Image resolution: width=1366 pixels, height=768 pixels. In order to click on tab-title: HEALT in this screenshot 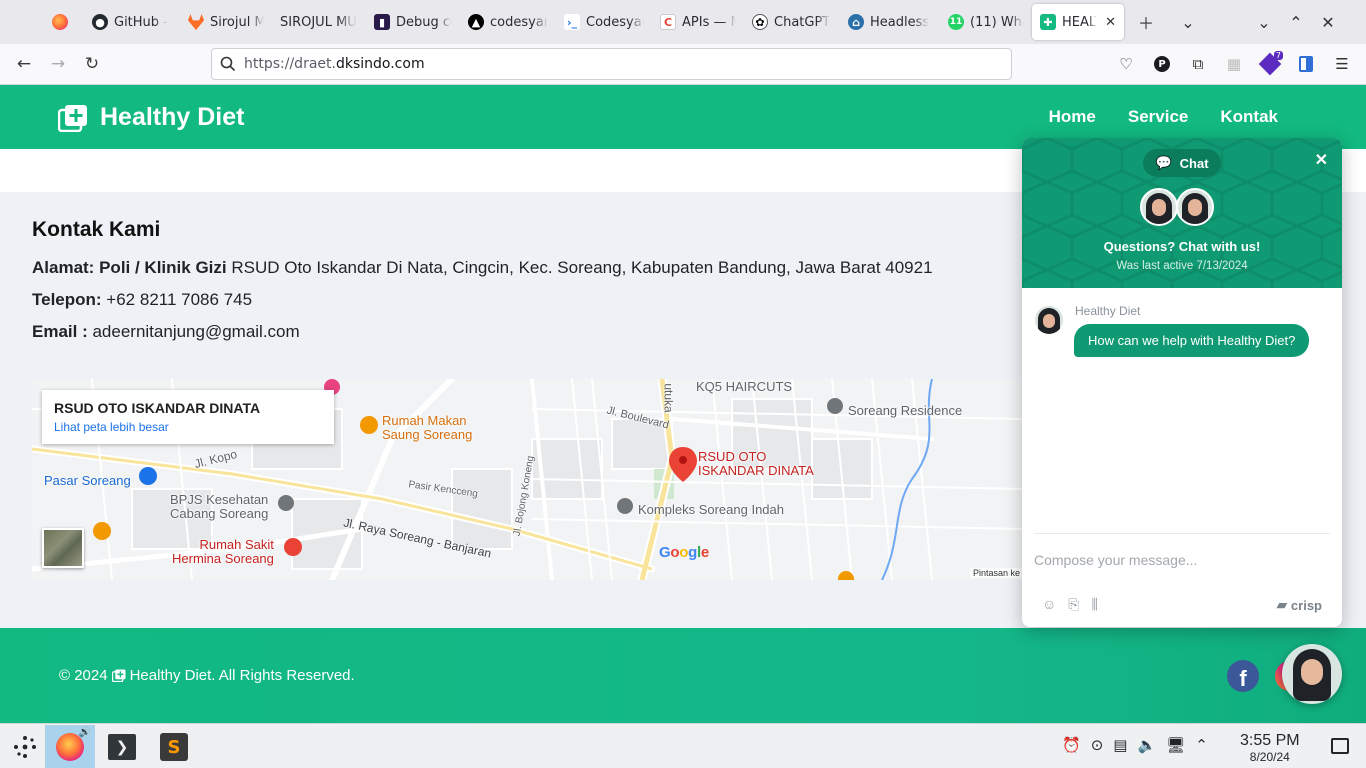, I will do `click(1079, 22)`.